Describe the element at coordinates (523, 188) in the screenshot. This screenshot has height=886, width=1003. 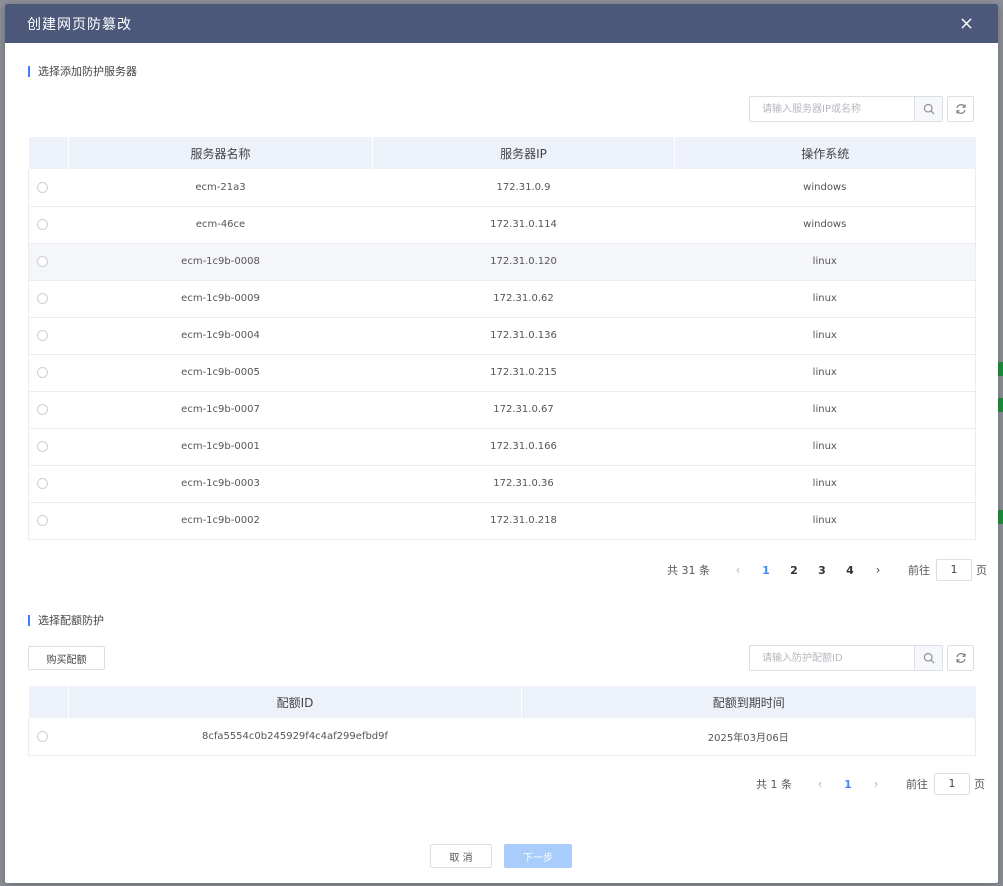
I see `server-ip-cell: 172.31.0.9` at that location.